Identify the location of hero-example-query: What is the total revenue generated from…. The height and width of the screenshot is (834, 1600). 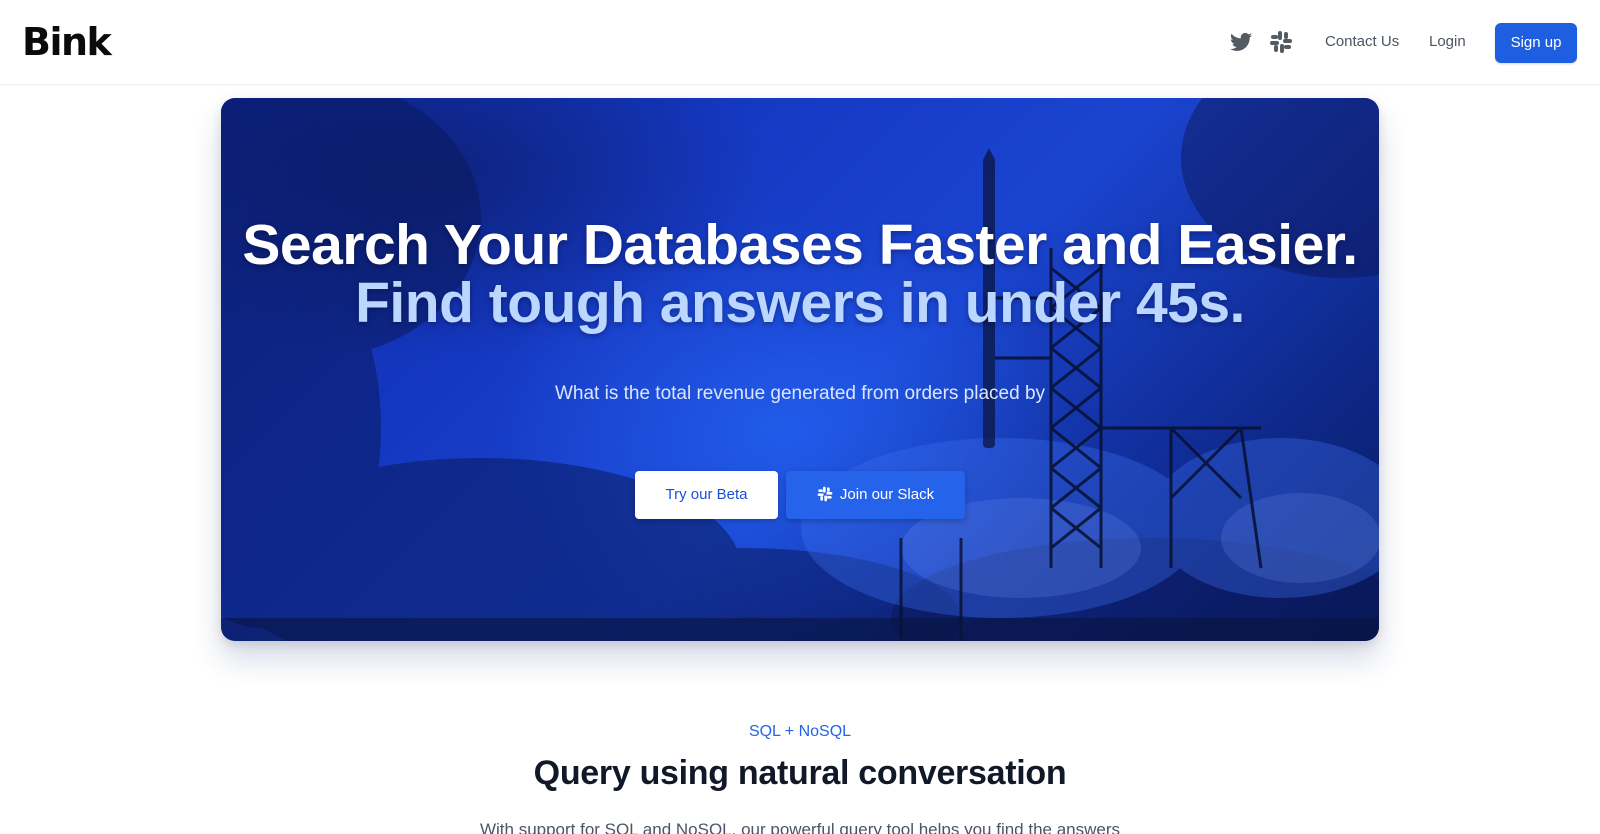
(800, 393).